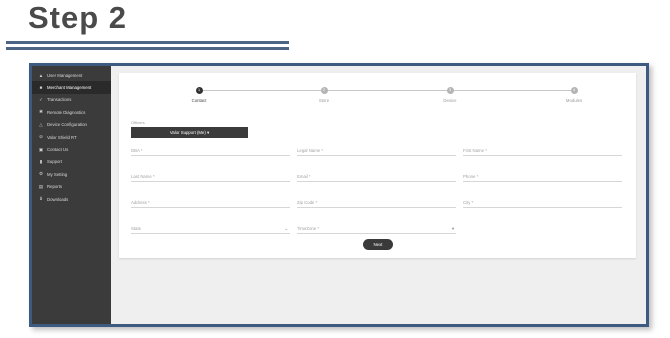 The width and height of the screenshot is (670, 338). I want to click on state-select: State ⌄, so click(210, 229).